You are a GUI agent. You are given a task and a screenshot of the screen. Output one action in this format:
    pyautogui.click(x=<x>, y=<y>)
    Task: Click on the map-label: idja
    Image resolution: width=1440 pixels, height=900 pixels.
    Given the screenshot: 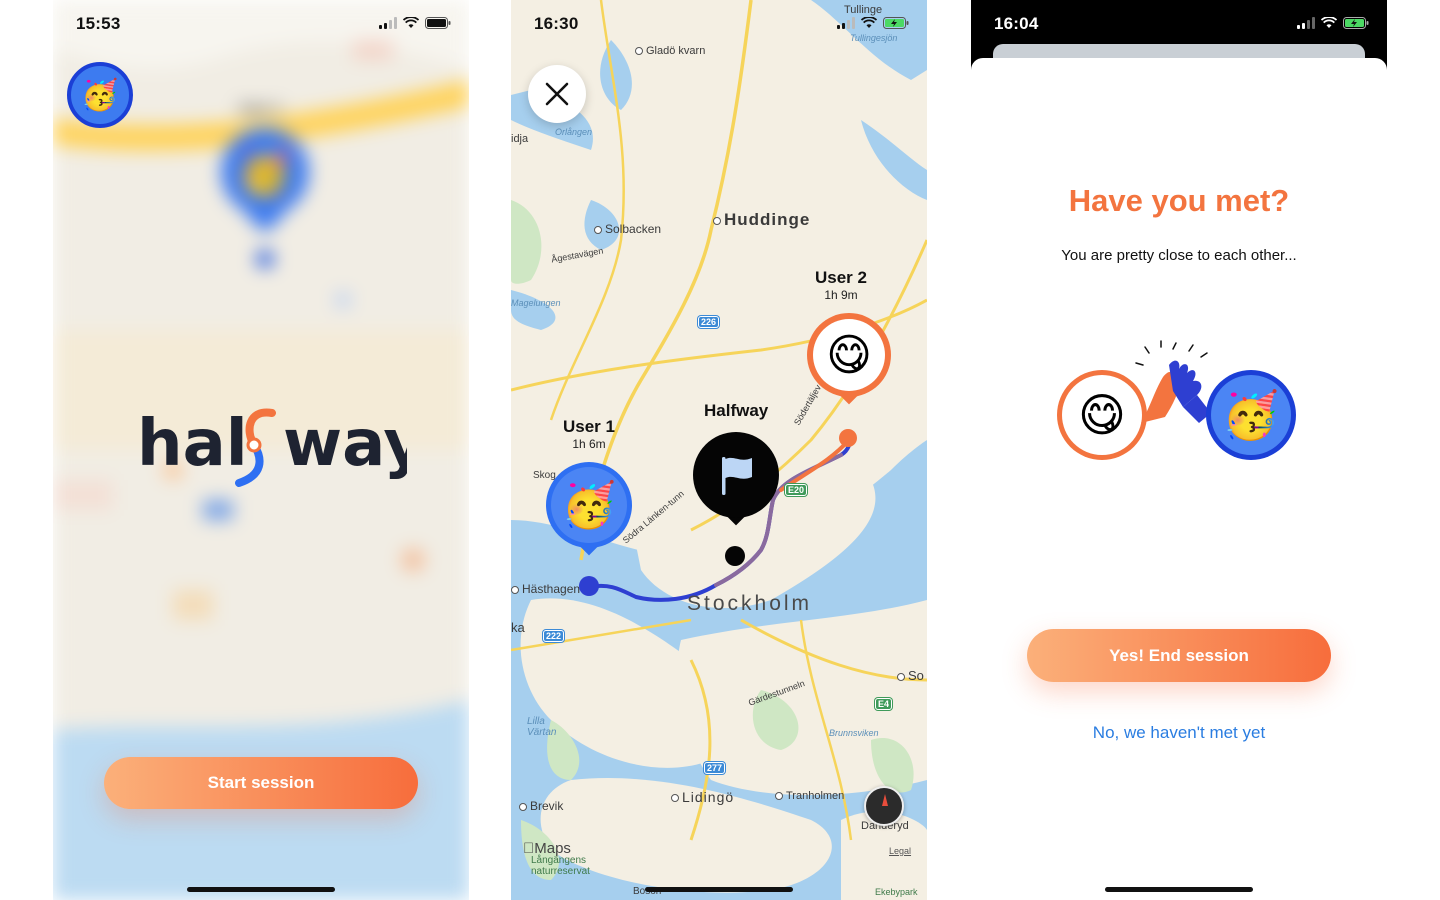 What is the action you would take?
    pyautogui.click(x=520, y=139)
    